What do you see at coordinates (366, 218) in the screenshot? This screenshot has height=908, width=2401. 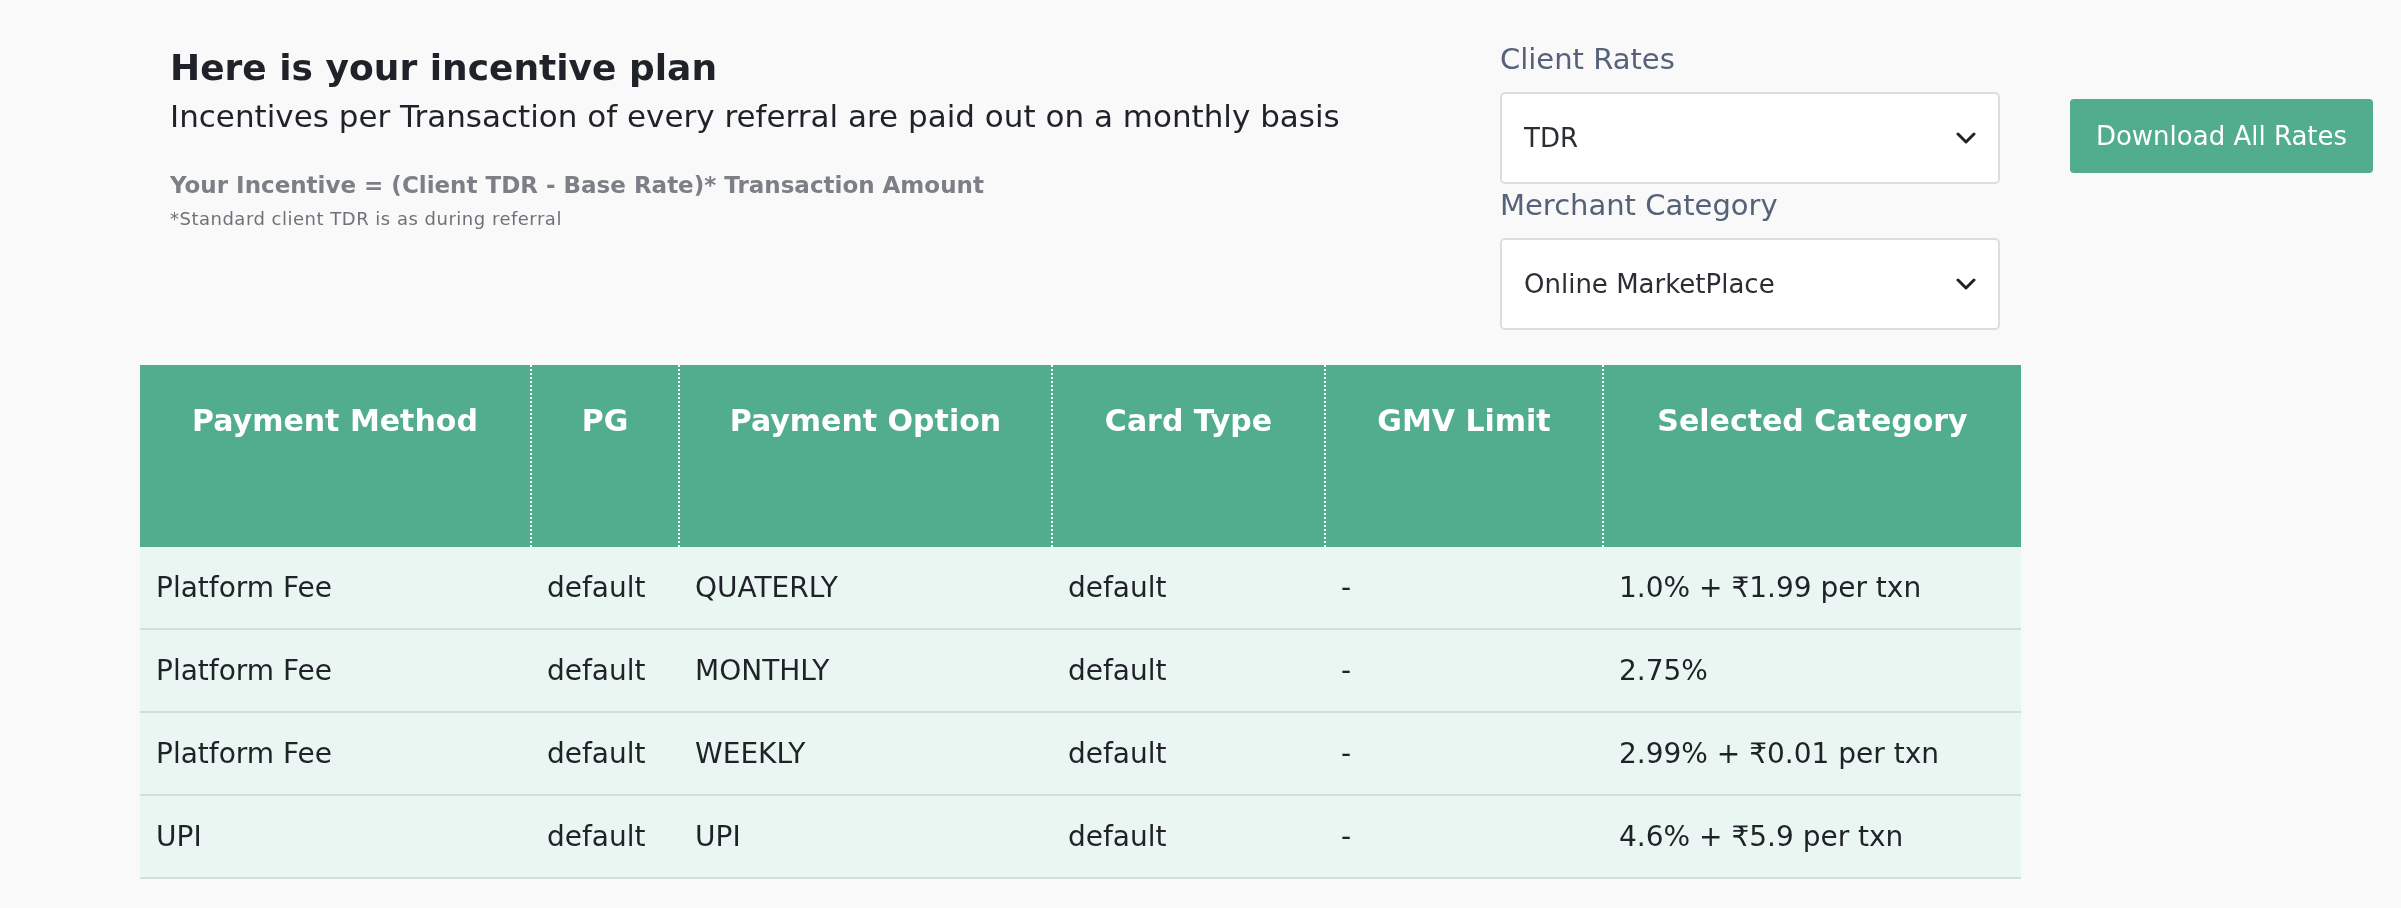 I see `footnote: *Standard client TDR is as during referral` at bounding box center [366, 218].